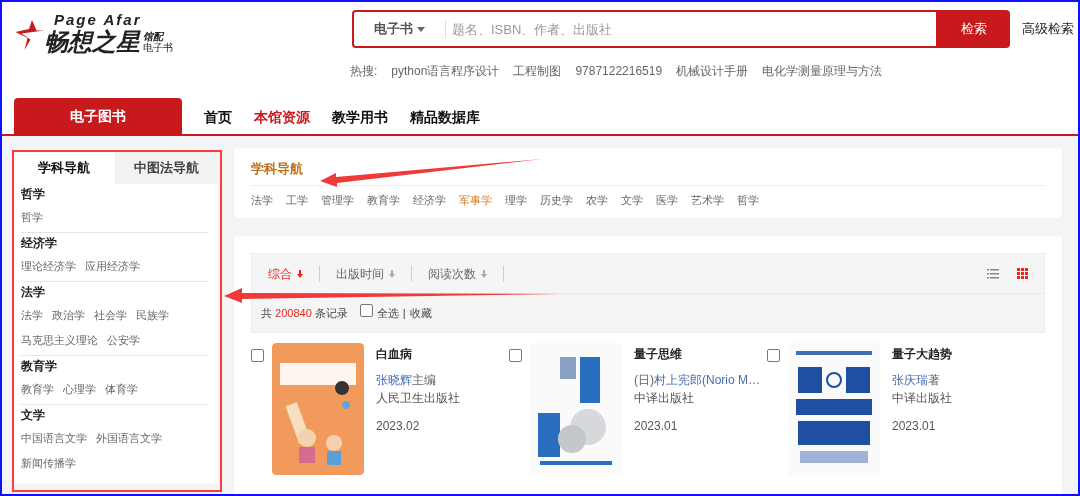  I want to click on sort-button: 综合, so click(285, 273).